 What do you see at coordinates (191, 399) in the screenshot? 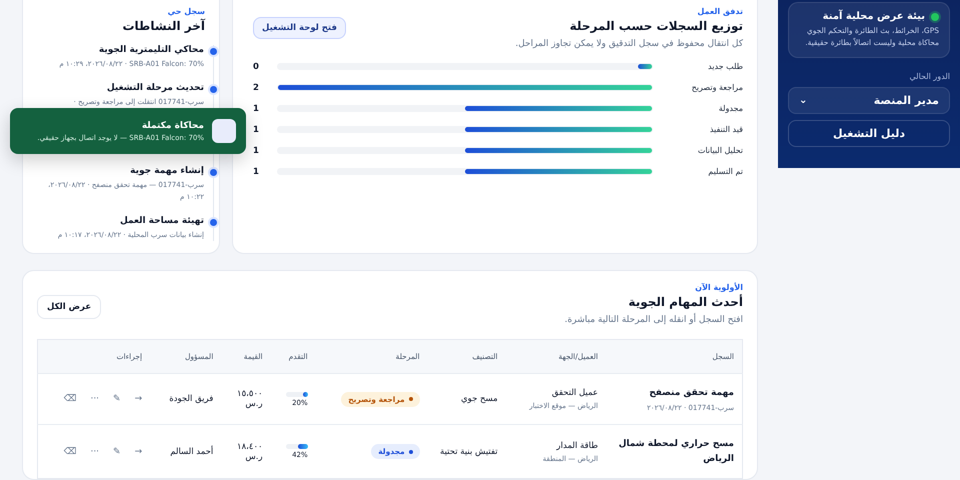
I see `owner-name: فريق الجودة` at bounding box center [191, 399].